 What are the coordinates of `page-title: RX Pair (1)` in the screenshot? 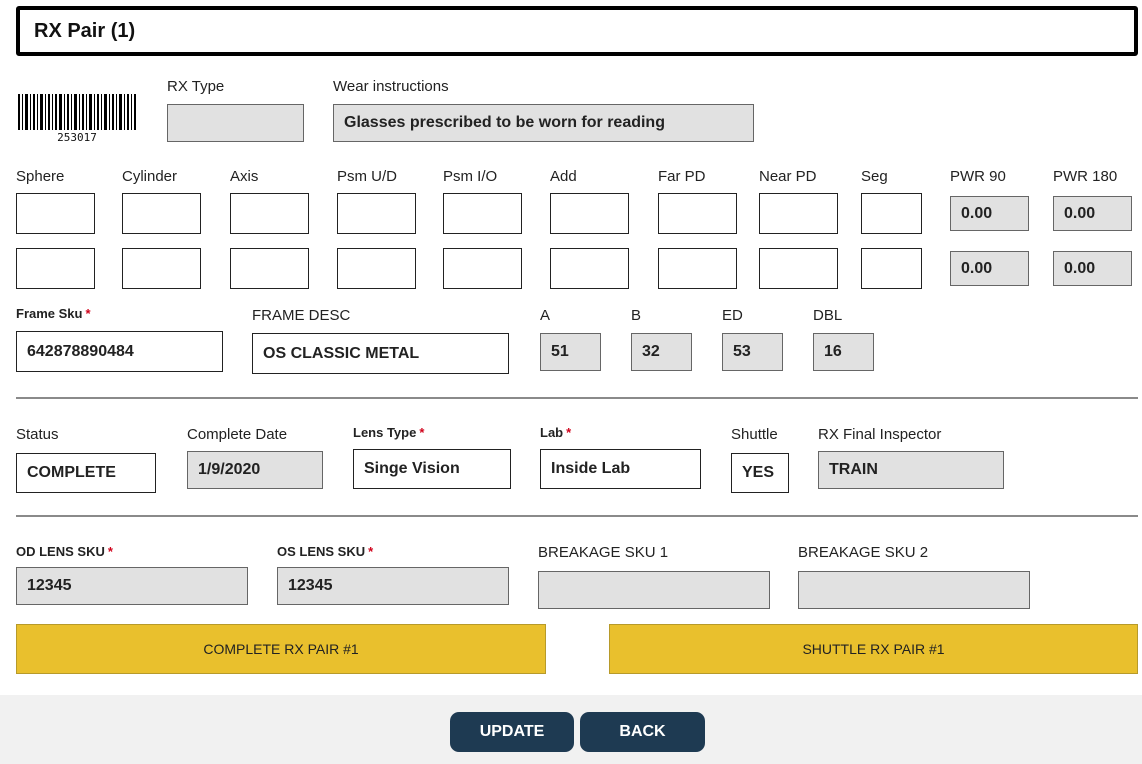 It's located at (85, 30).